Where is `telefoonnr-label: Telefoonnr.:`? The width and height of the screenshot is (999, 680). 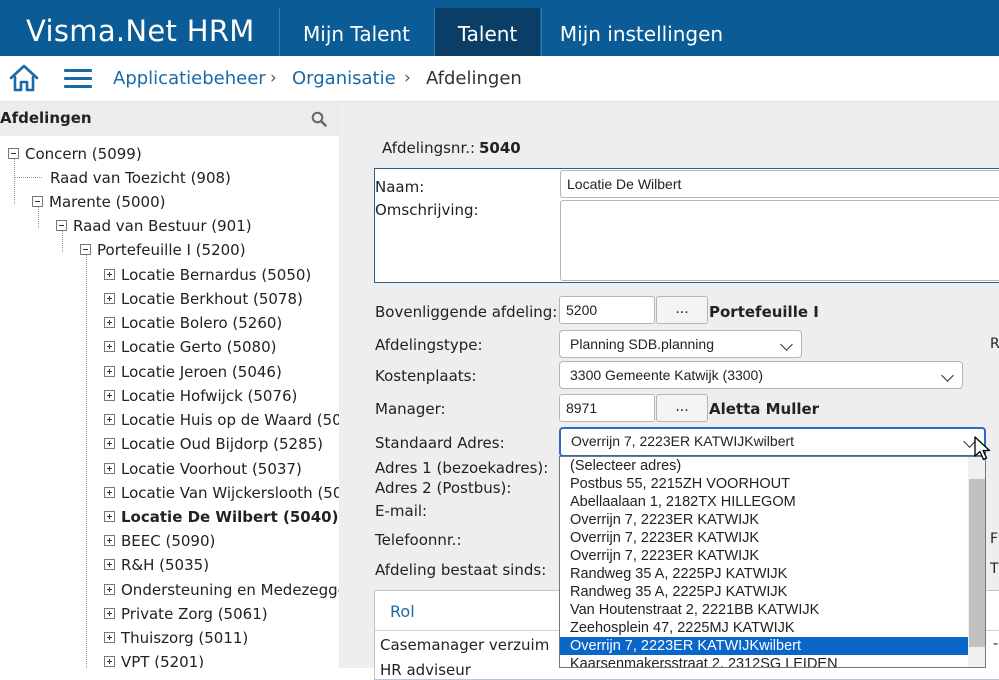
telefoonnr-label: Telefoonnr.: is located at coordinates (418, 540).